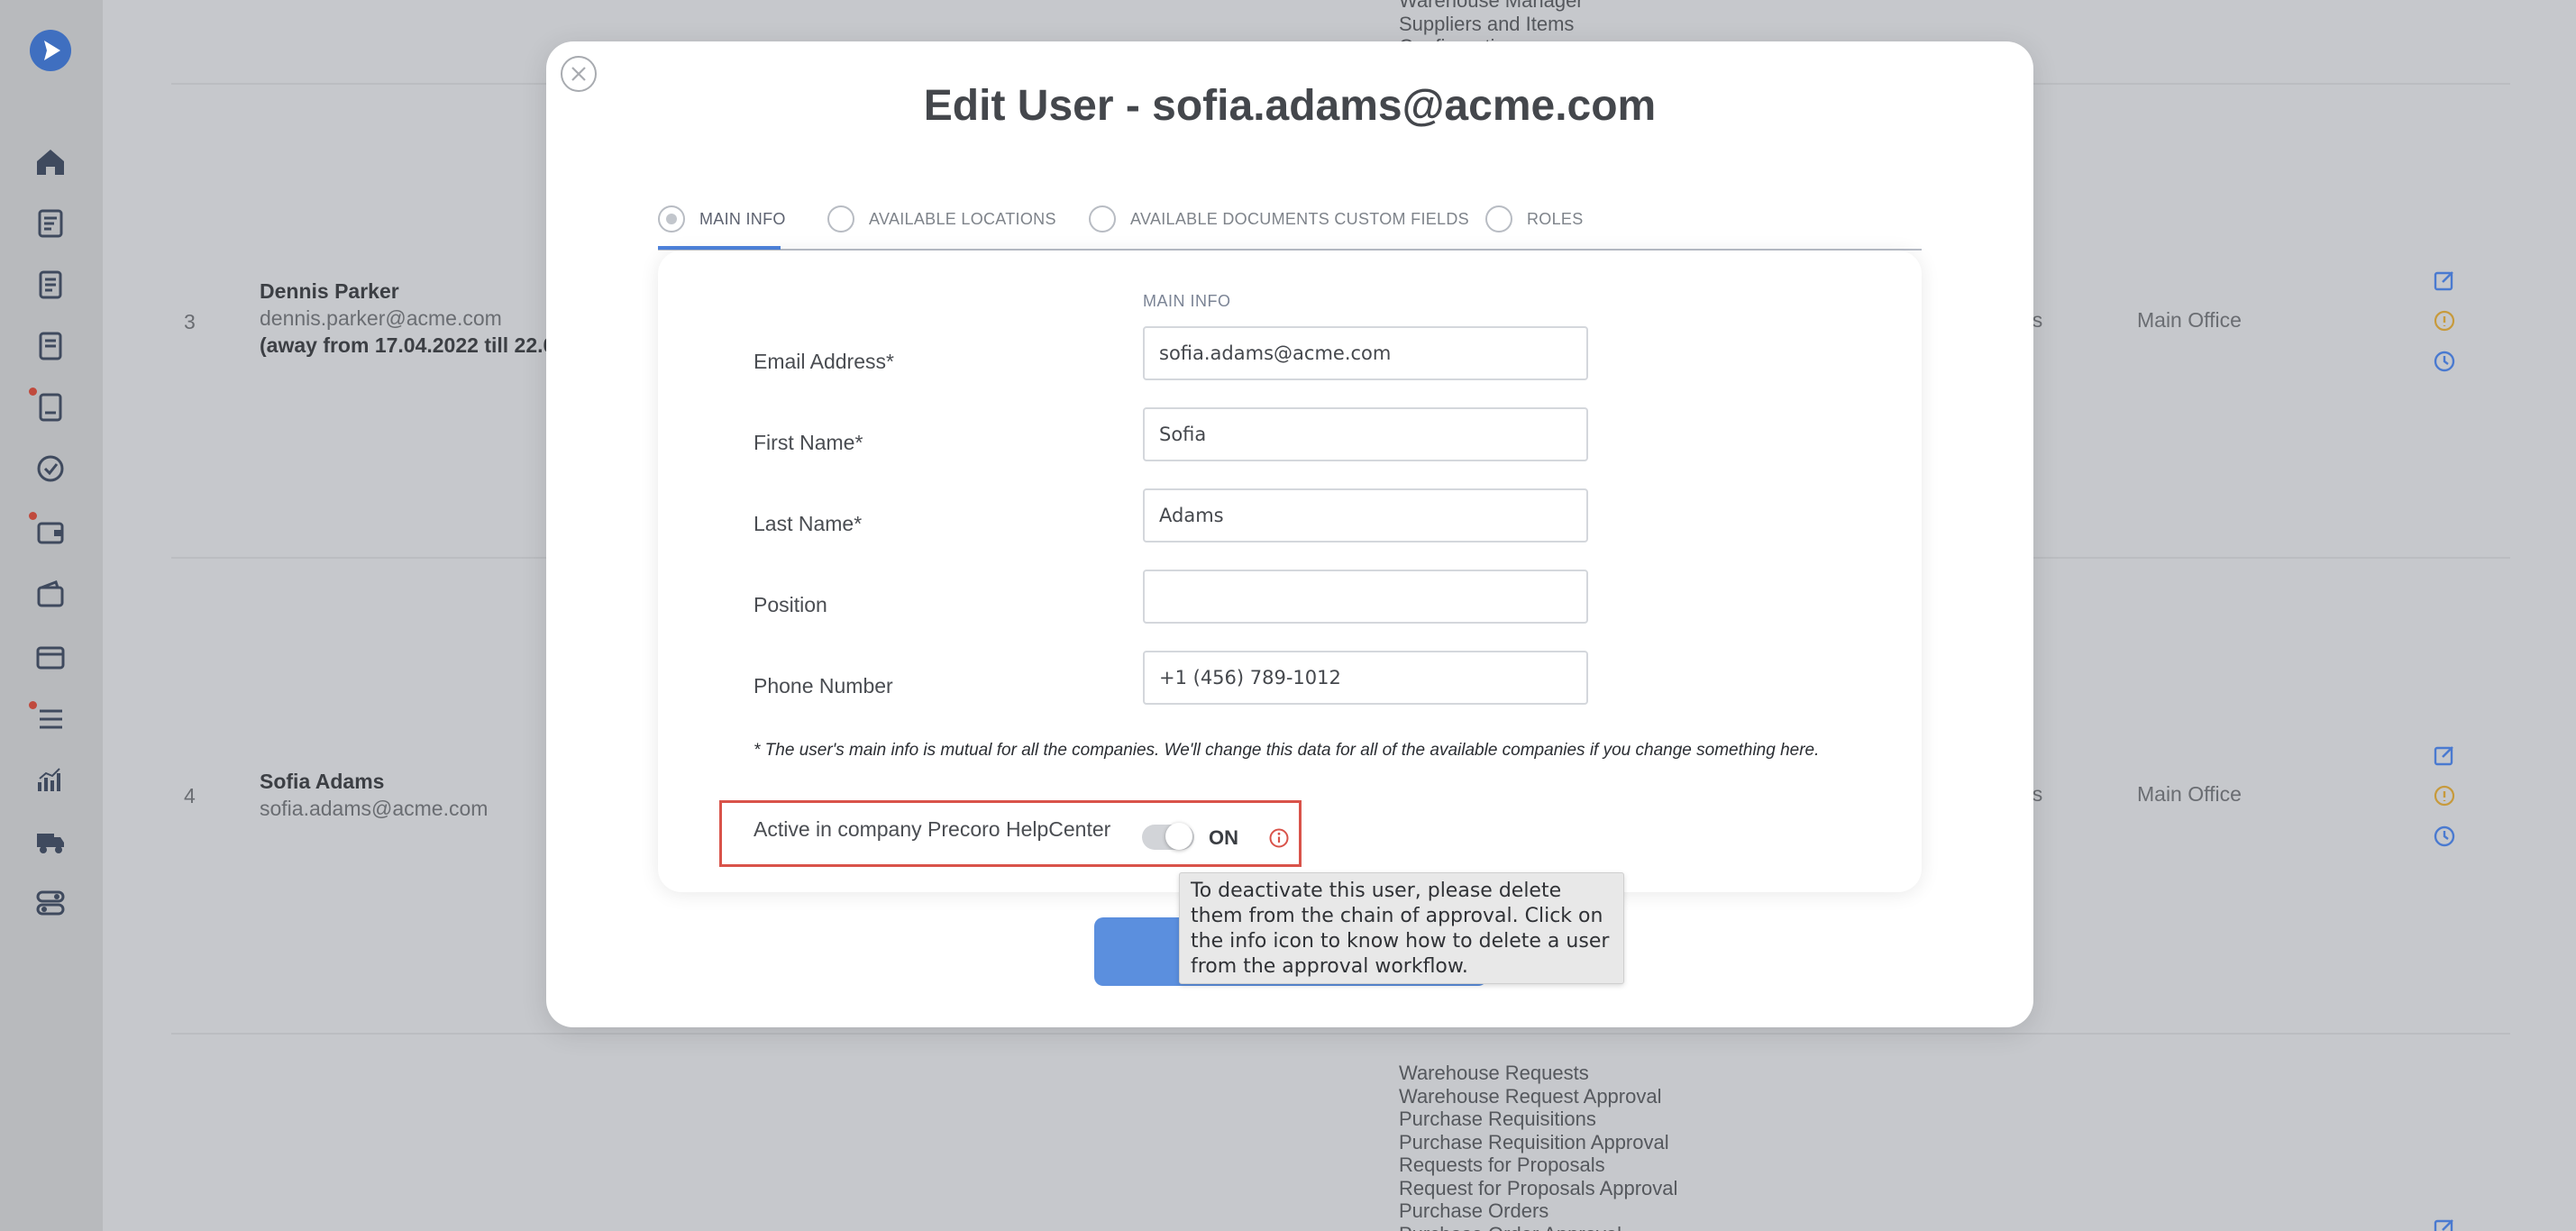 The image size is (2576, 1231). What do you see at coordinates (790, 604) in the screenshot?
I see `position-label: Position` at bounding box center [790, 604].